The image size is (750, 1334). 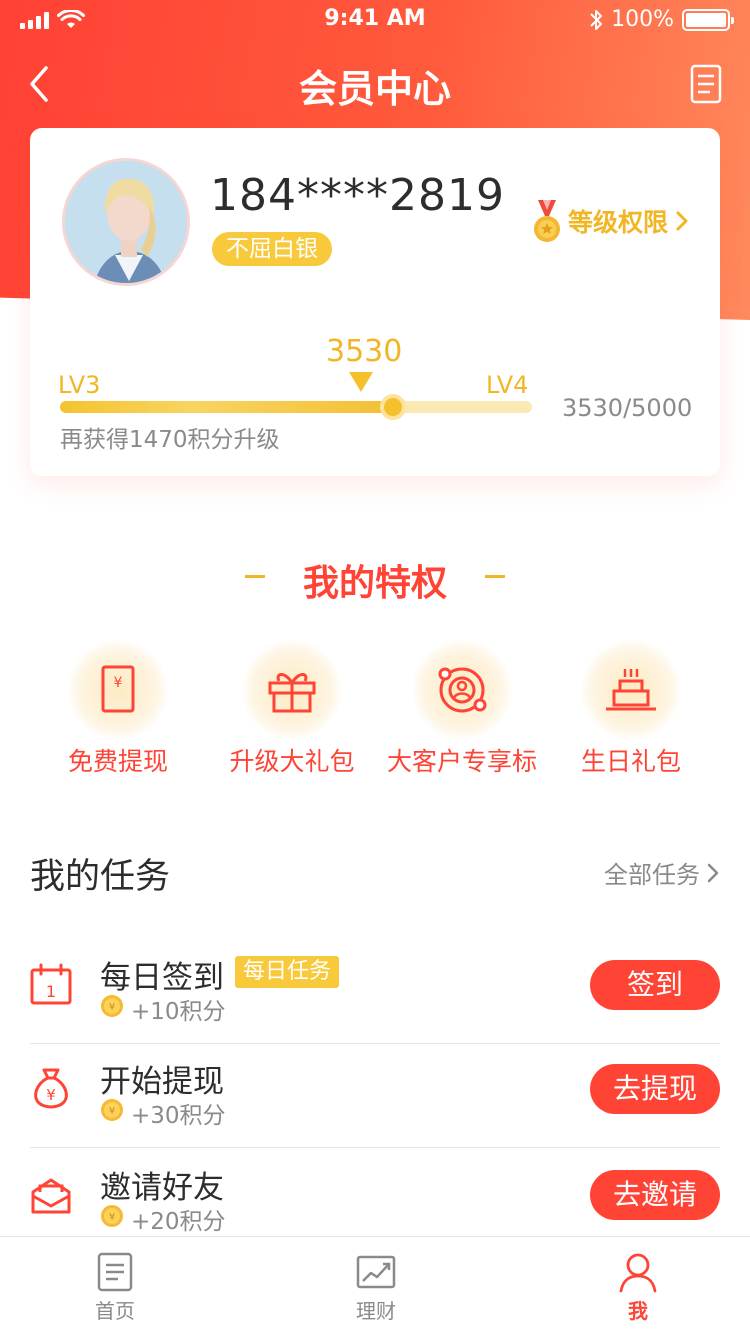 I want to click on avatar, so click(x=126, y=222).